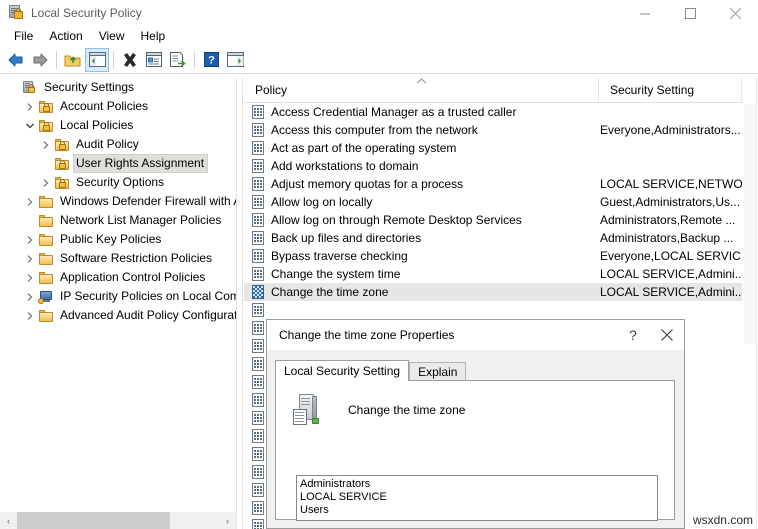  I want to click on tree-item-public-key-policies: Public Key Policies, so click(118, 239).